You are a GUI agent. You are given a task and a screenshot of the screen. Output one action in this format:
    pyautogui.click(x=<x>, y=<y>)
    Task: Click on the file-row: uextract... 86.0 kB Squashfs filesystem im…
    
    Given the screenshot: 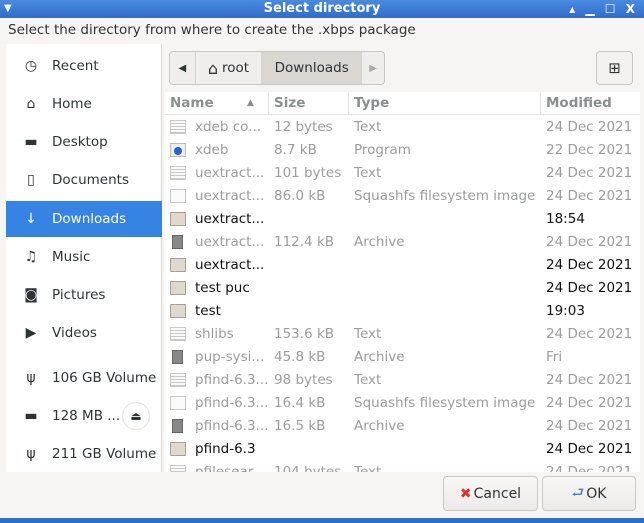 What is the action you would take?
    pyautogui.click(x=402, y=195)
    